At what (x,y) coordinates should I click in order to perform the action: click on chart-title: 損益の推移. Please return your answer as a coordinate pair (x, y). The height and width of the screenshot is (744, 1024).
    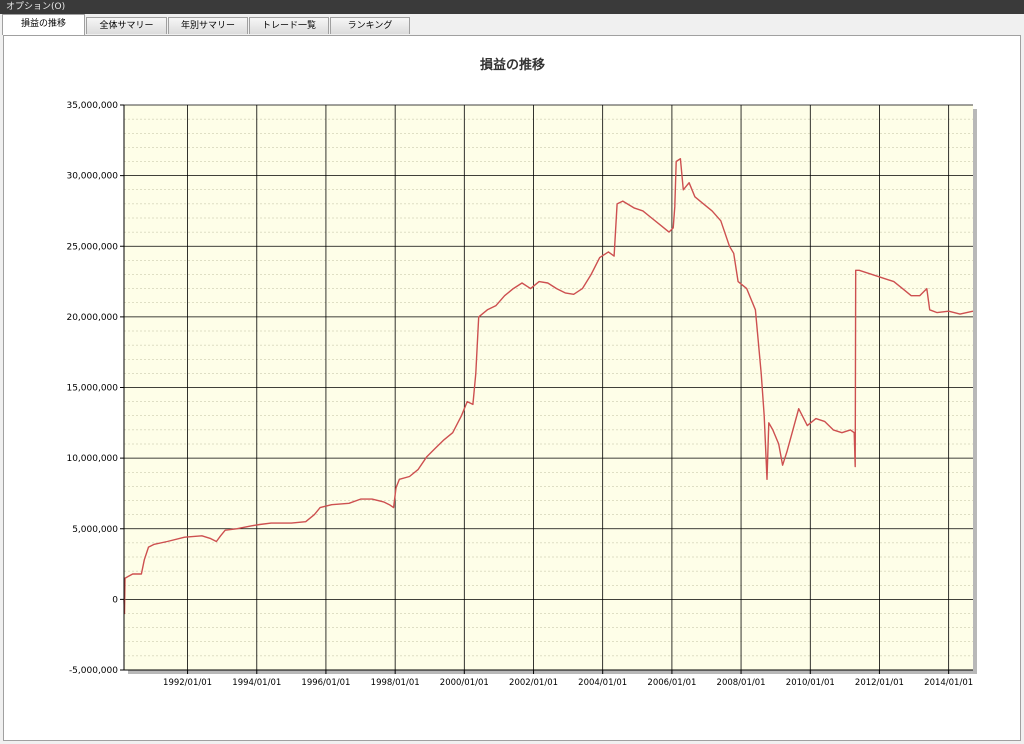
    Looking at the image, I should click on (512, 65).